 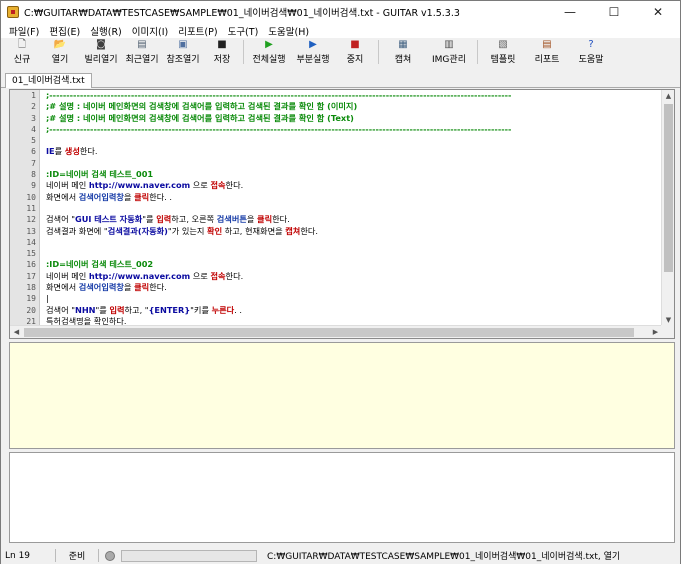 What do you see at coordinates (22, 60) in the screenshot?
I see `toolbar-button-label: 신규` at bounding box center [22, 60].